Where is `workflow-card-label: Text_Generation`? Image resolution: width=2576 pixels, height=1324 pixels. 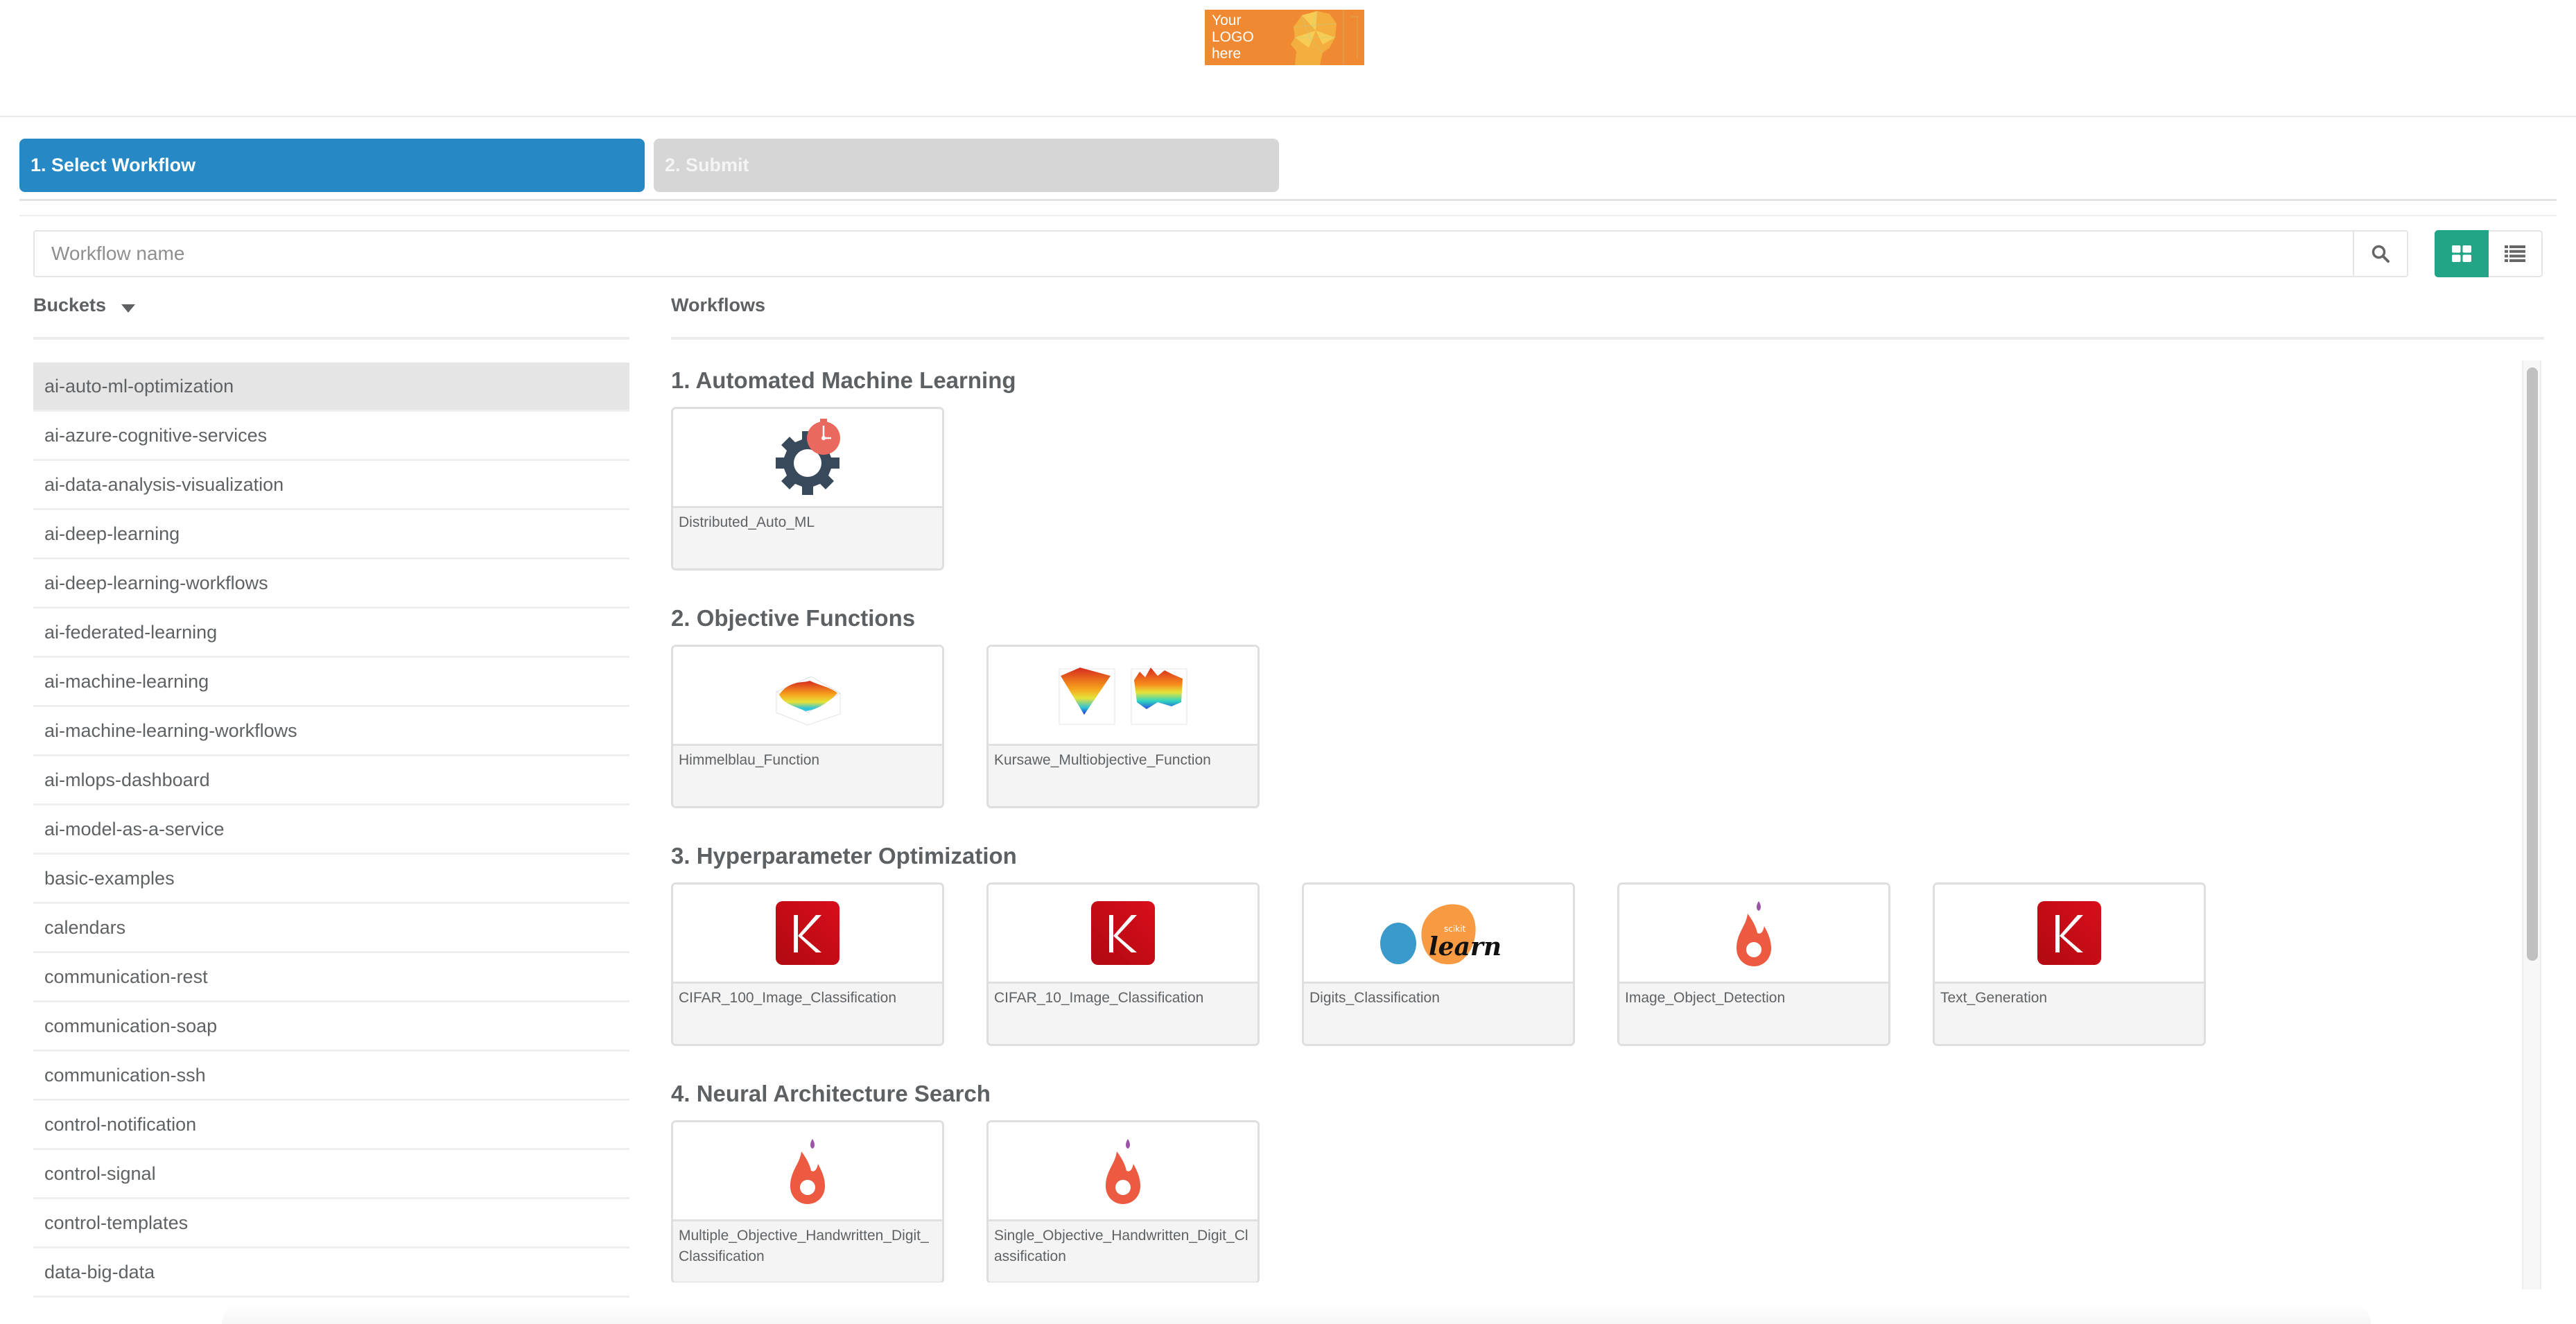
workflow-card-label: Text_Generation is located at coordinates (2069, 1014).